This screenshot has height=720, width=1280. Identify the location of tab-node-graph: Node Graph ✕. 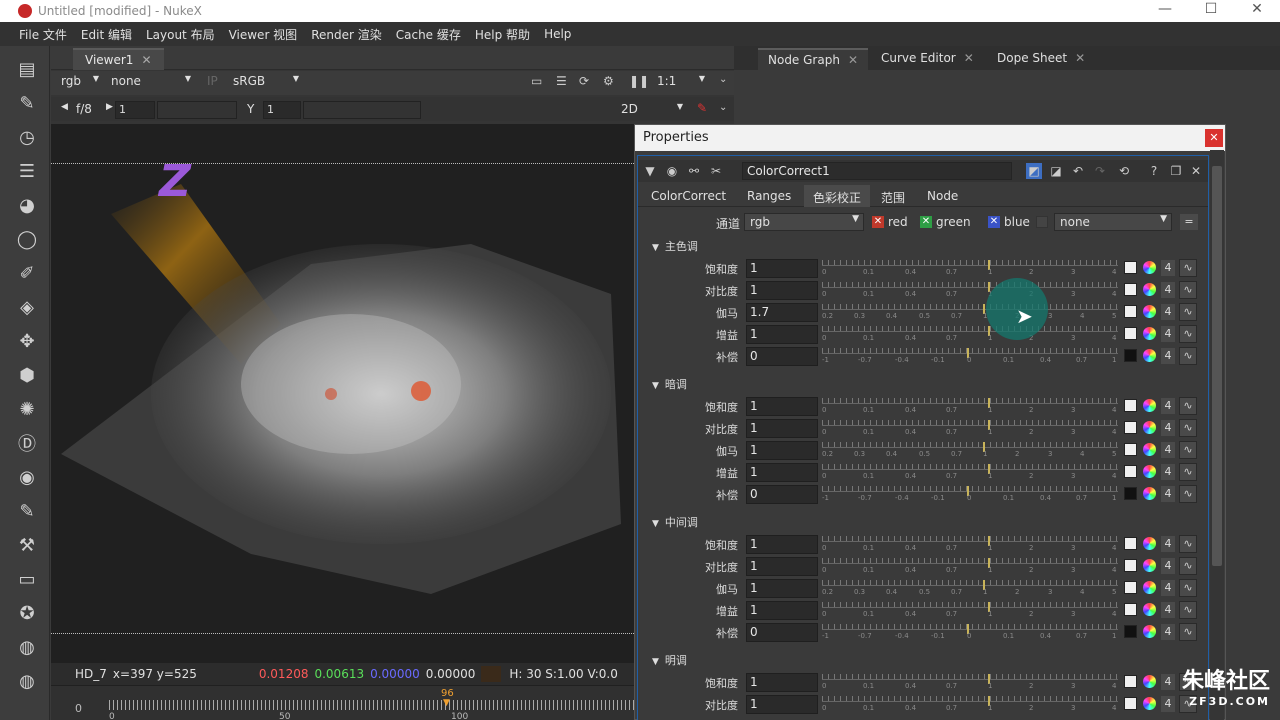
(813, 59).